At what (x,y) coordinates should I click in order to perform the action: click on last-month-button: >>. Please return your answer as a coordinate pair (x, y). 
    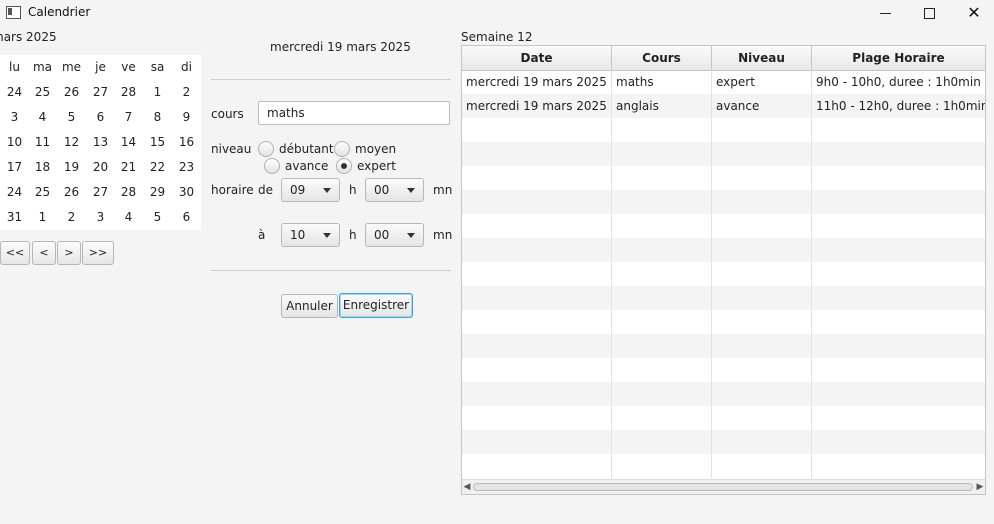
    Looking at the image, I should click on (98, 253).